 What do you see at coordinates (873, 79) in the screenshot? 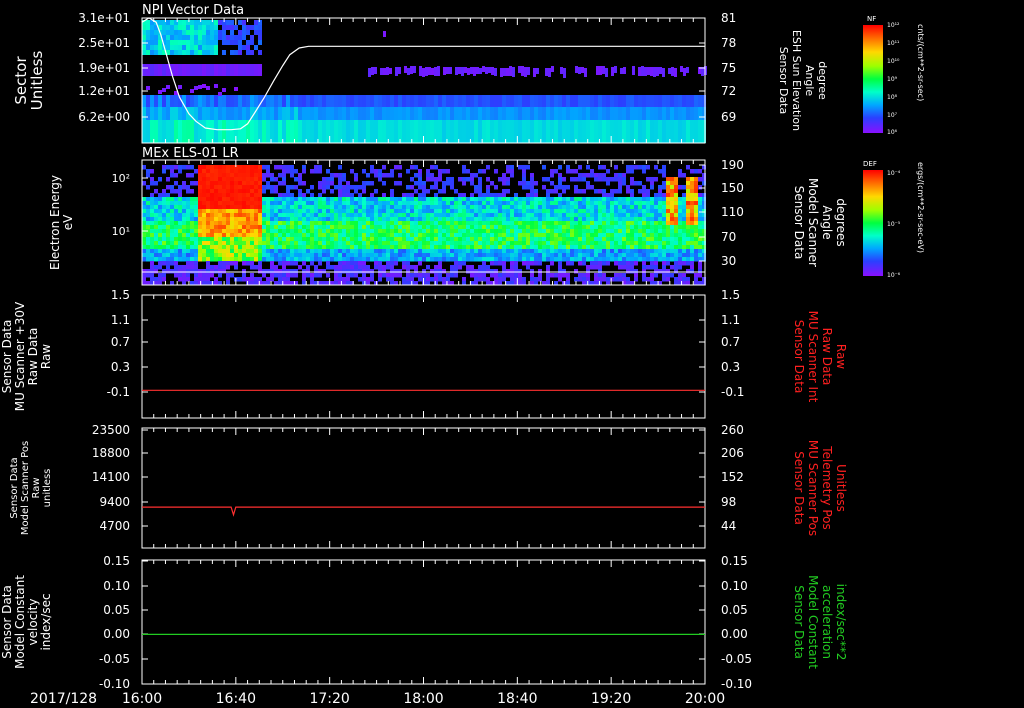
I see `colorbar-nf-gradient` at bounding box center [873, 79].